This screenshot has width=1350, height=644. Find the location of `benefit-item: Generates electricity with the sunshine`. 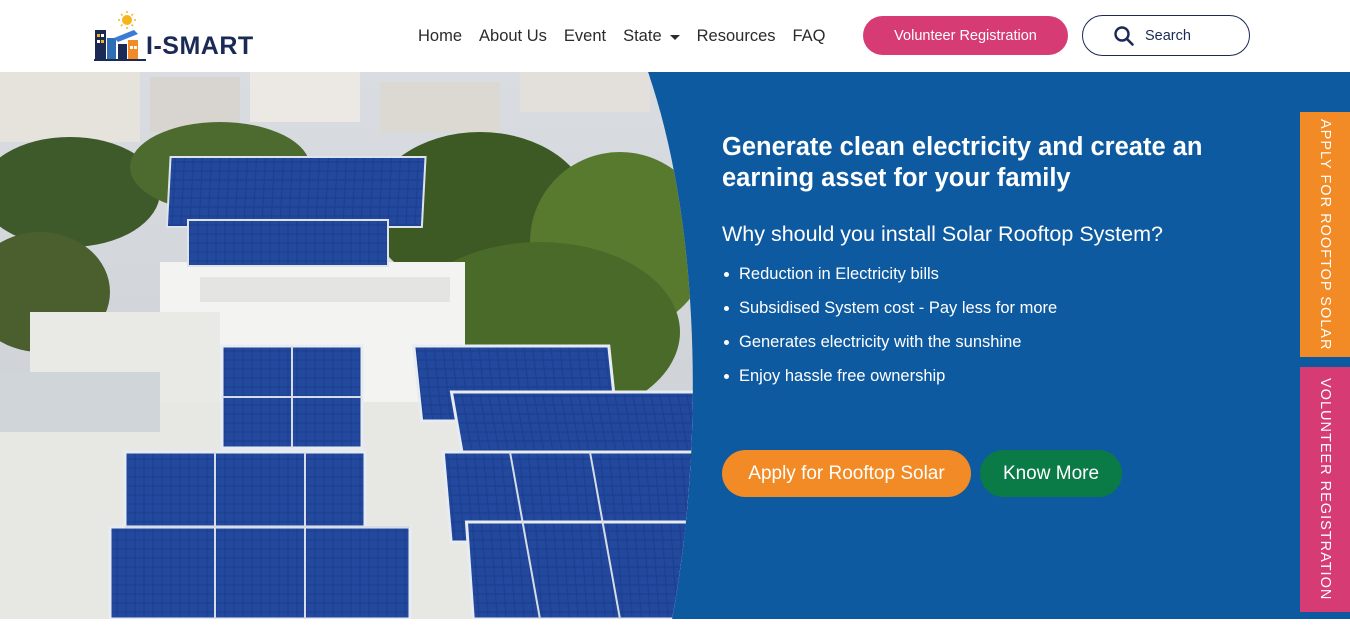

benefit-item: Generates electricity with the sunshine is located at coordinates (982, 342).